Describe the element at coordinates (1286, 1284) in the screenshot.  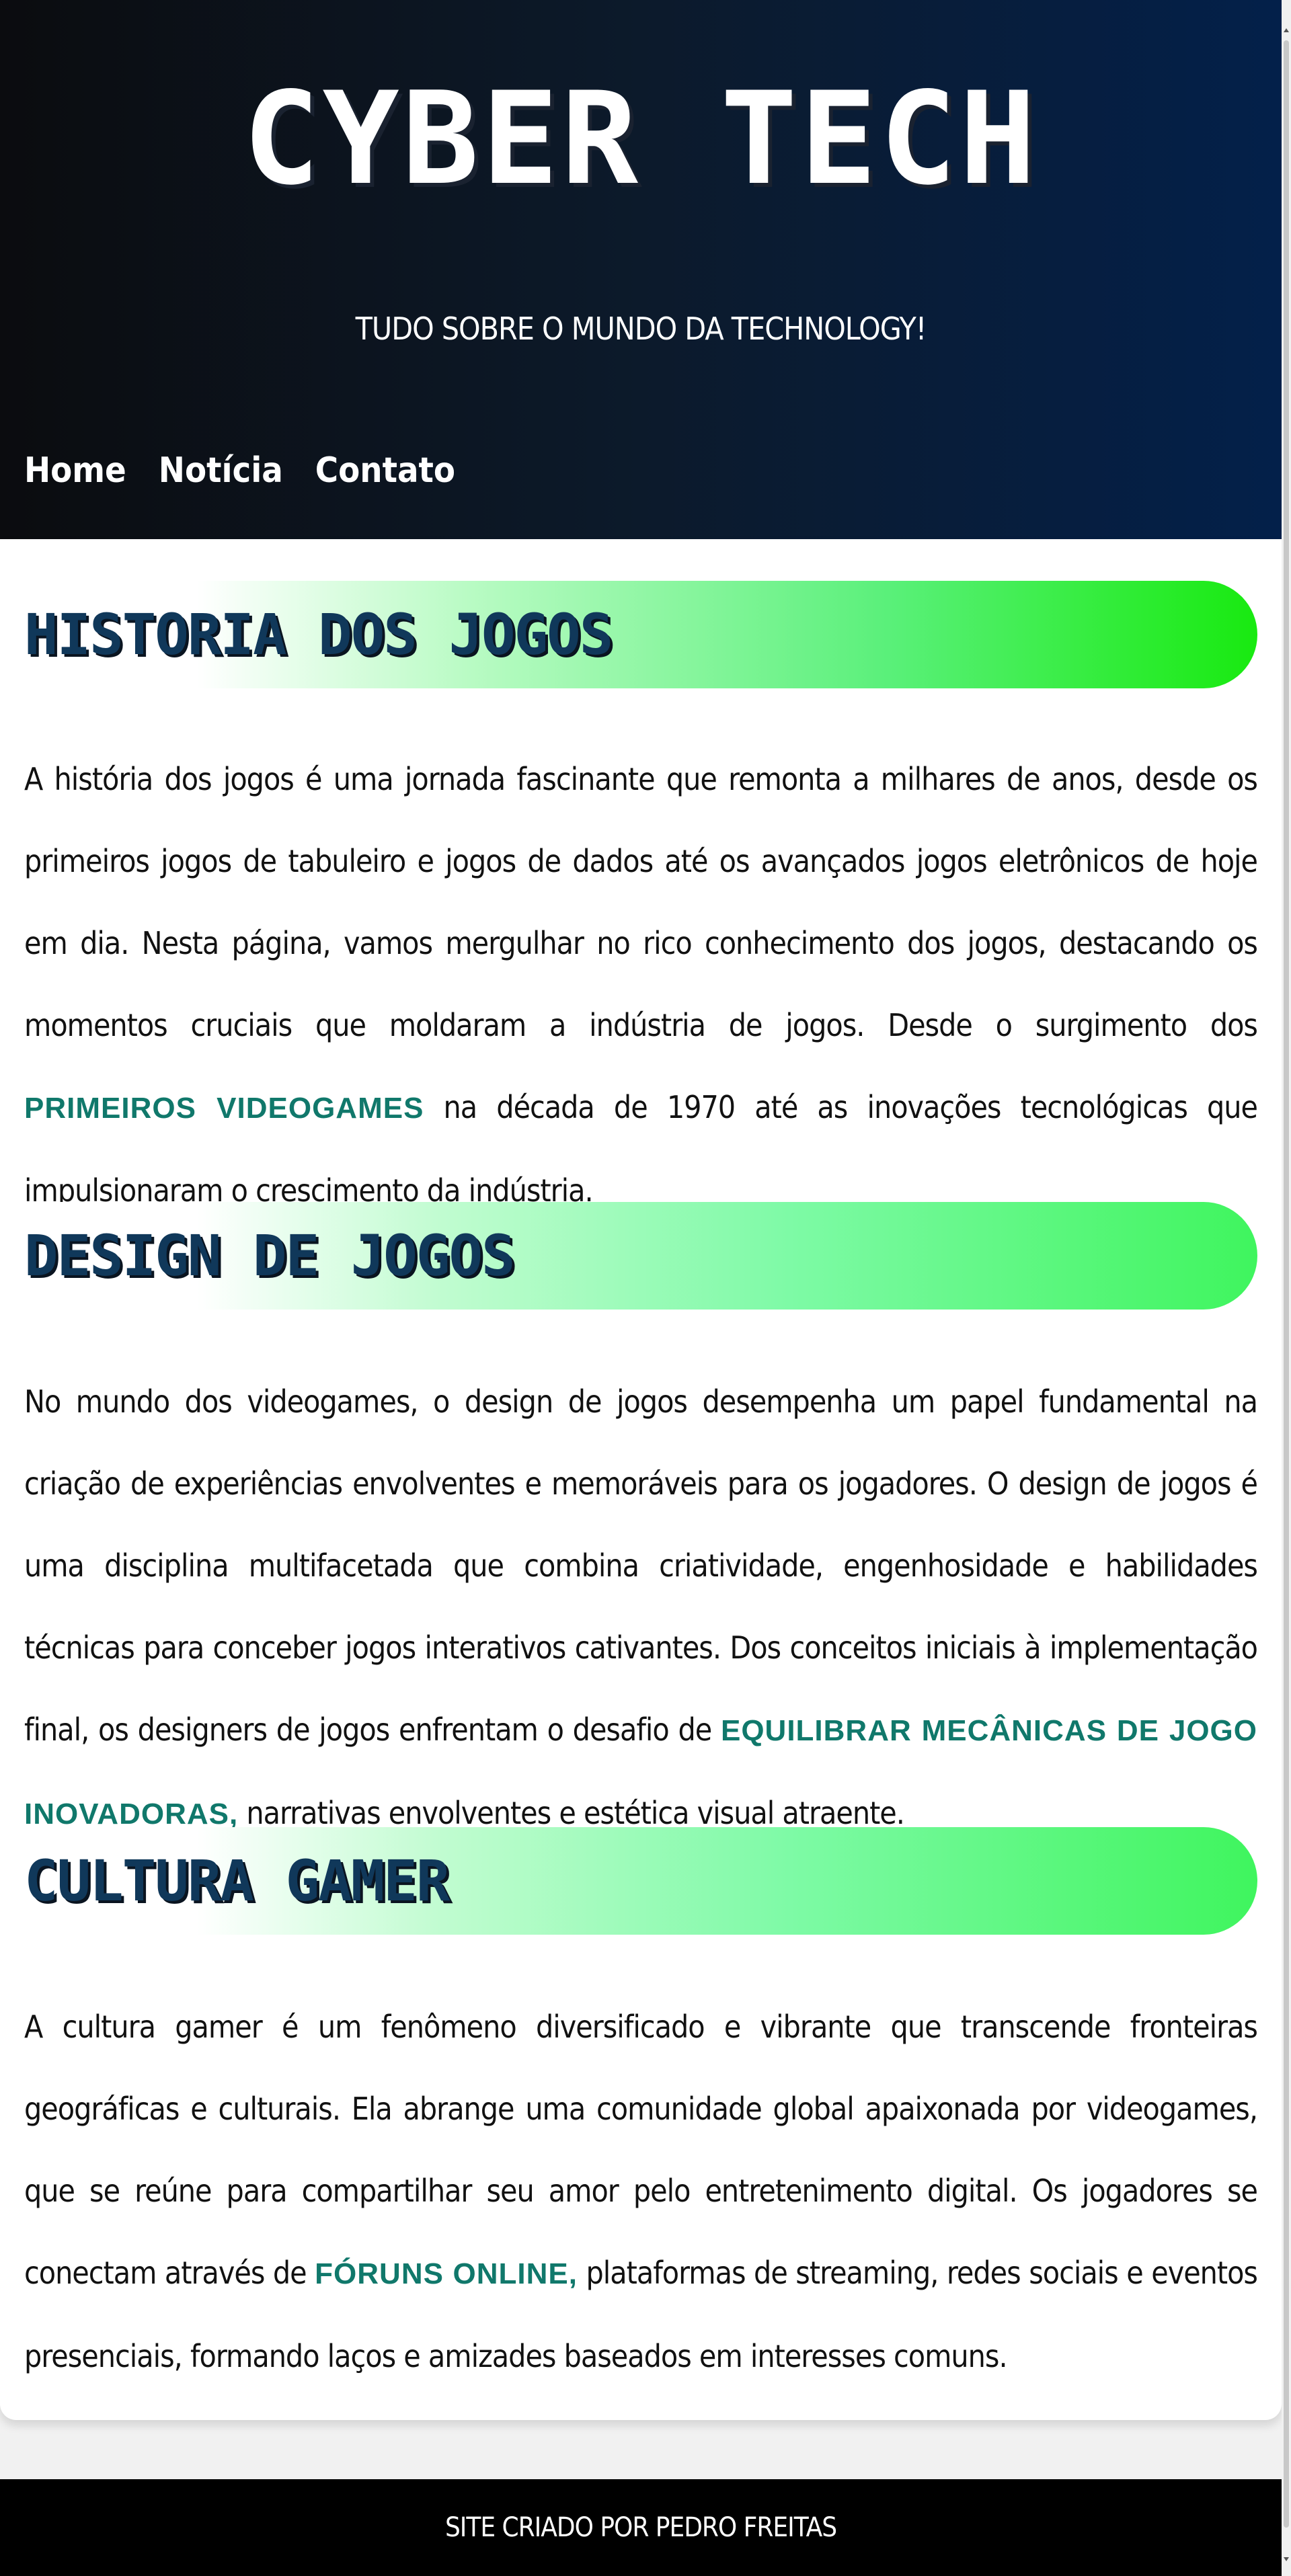
I see `scrollbar-thumb` at that location.